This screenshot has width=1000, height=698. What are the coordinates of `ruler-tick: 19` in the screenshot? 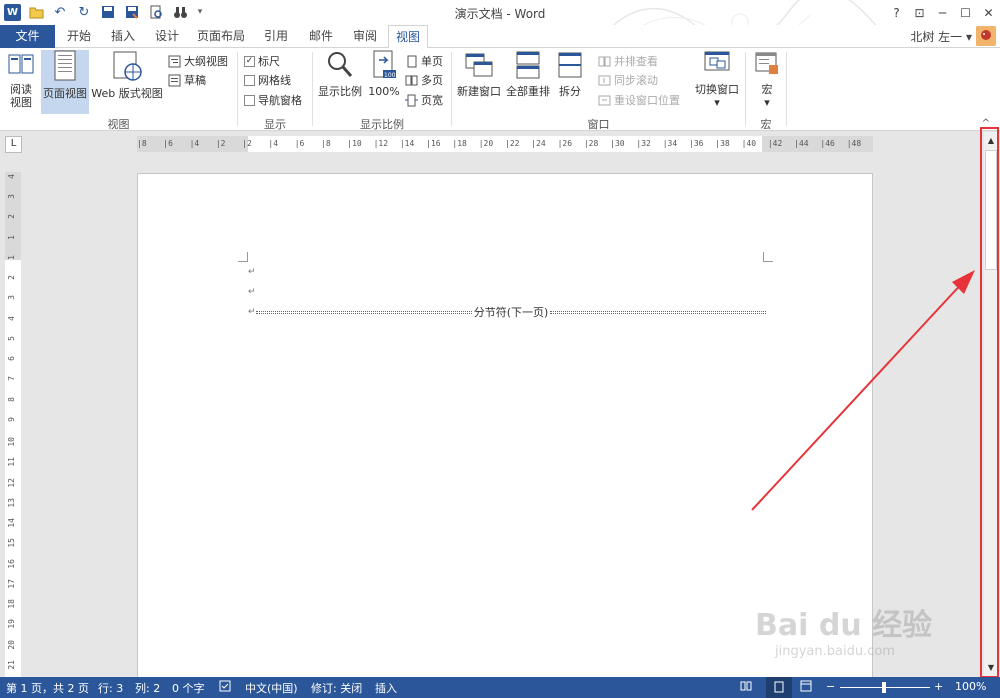 It's located at (11, 624).